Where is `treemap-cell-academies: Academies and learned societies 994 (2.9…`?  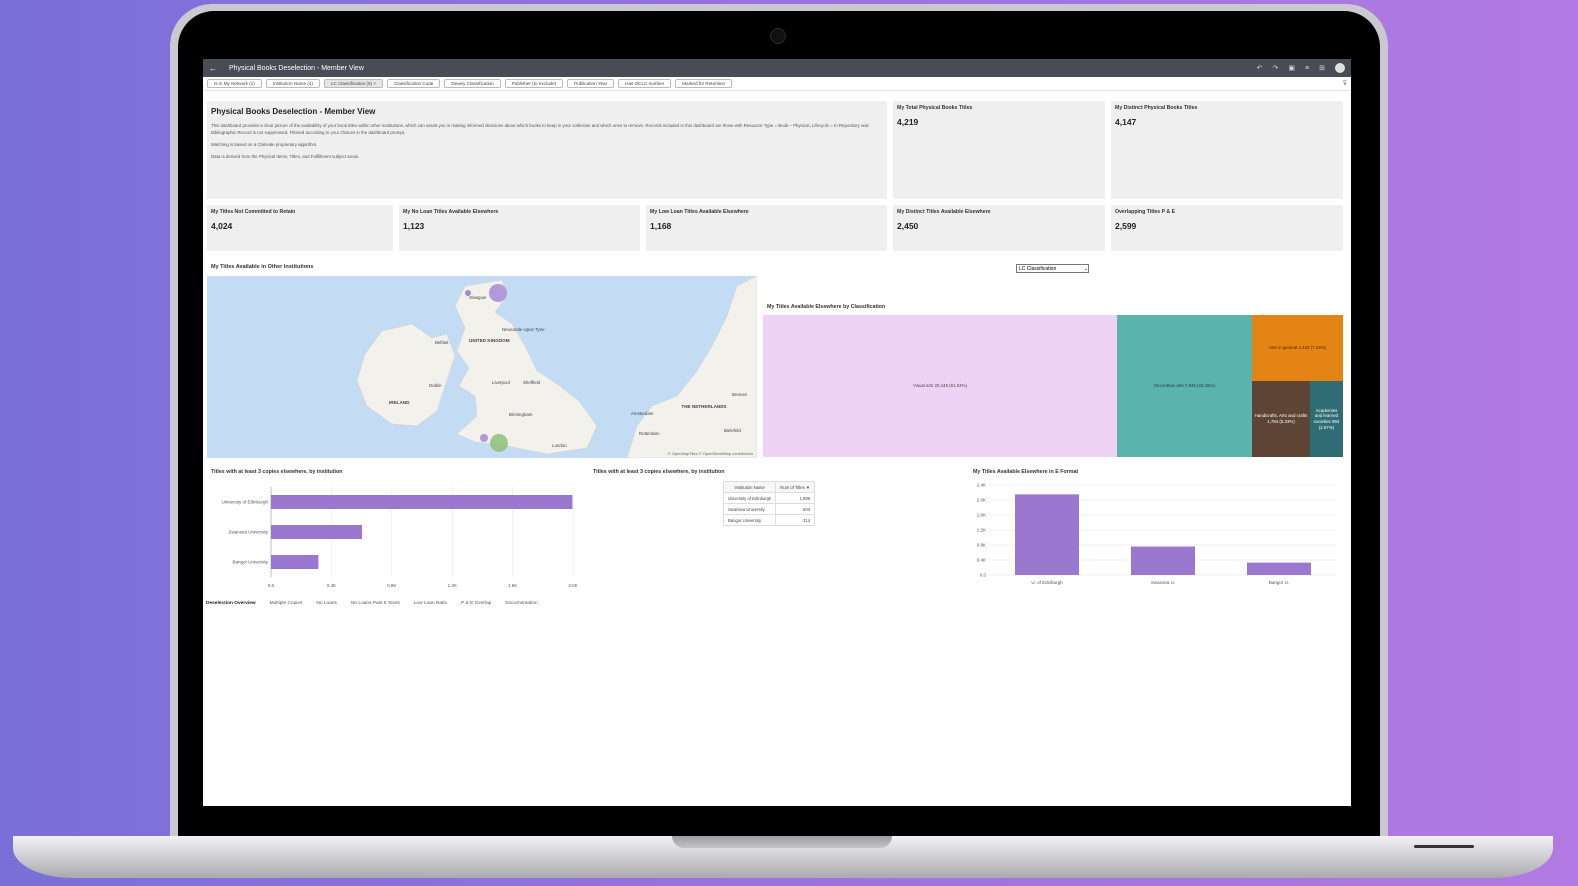
treemap-cell-academies: Academies and learned societies 994 (2.9… is located at coordinates (1326, 419).